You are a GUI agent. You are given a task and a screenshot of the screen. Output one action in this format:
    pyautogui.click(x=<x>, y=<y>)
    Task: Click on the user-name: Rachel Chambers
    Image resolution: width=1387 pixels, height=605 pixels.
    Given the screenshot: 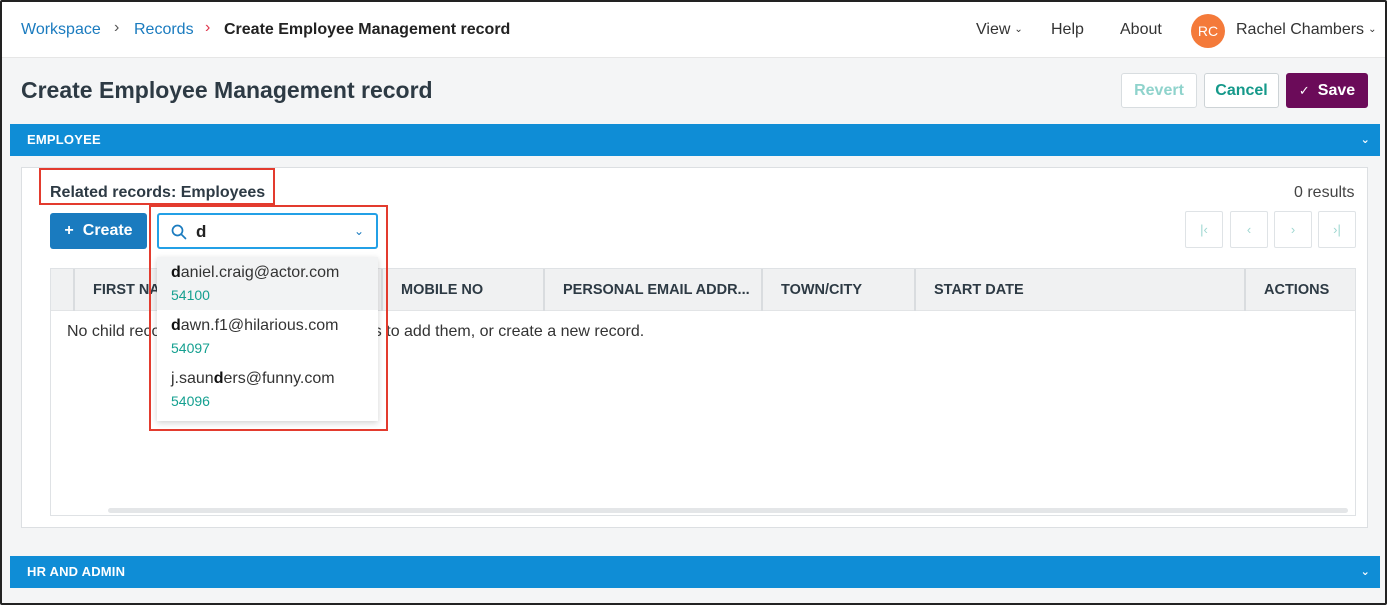 What is the action you would take?
    pyautogui.click(x=1300, y=29)
    